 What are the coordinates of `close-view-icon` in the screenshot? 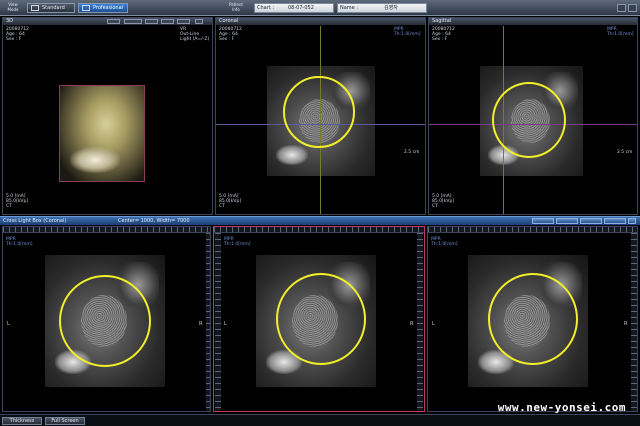 It's located at (199, 21).